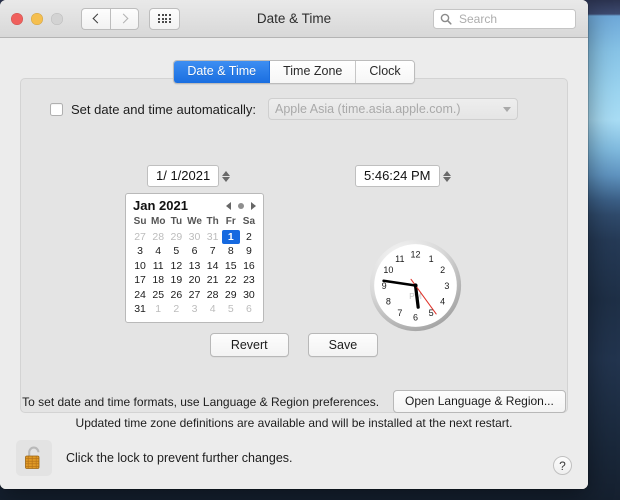  I want to click on calendar-day: 22, so click(231, 280).